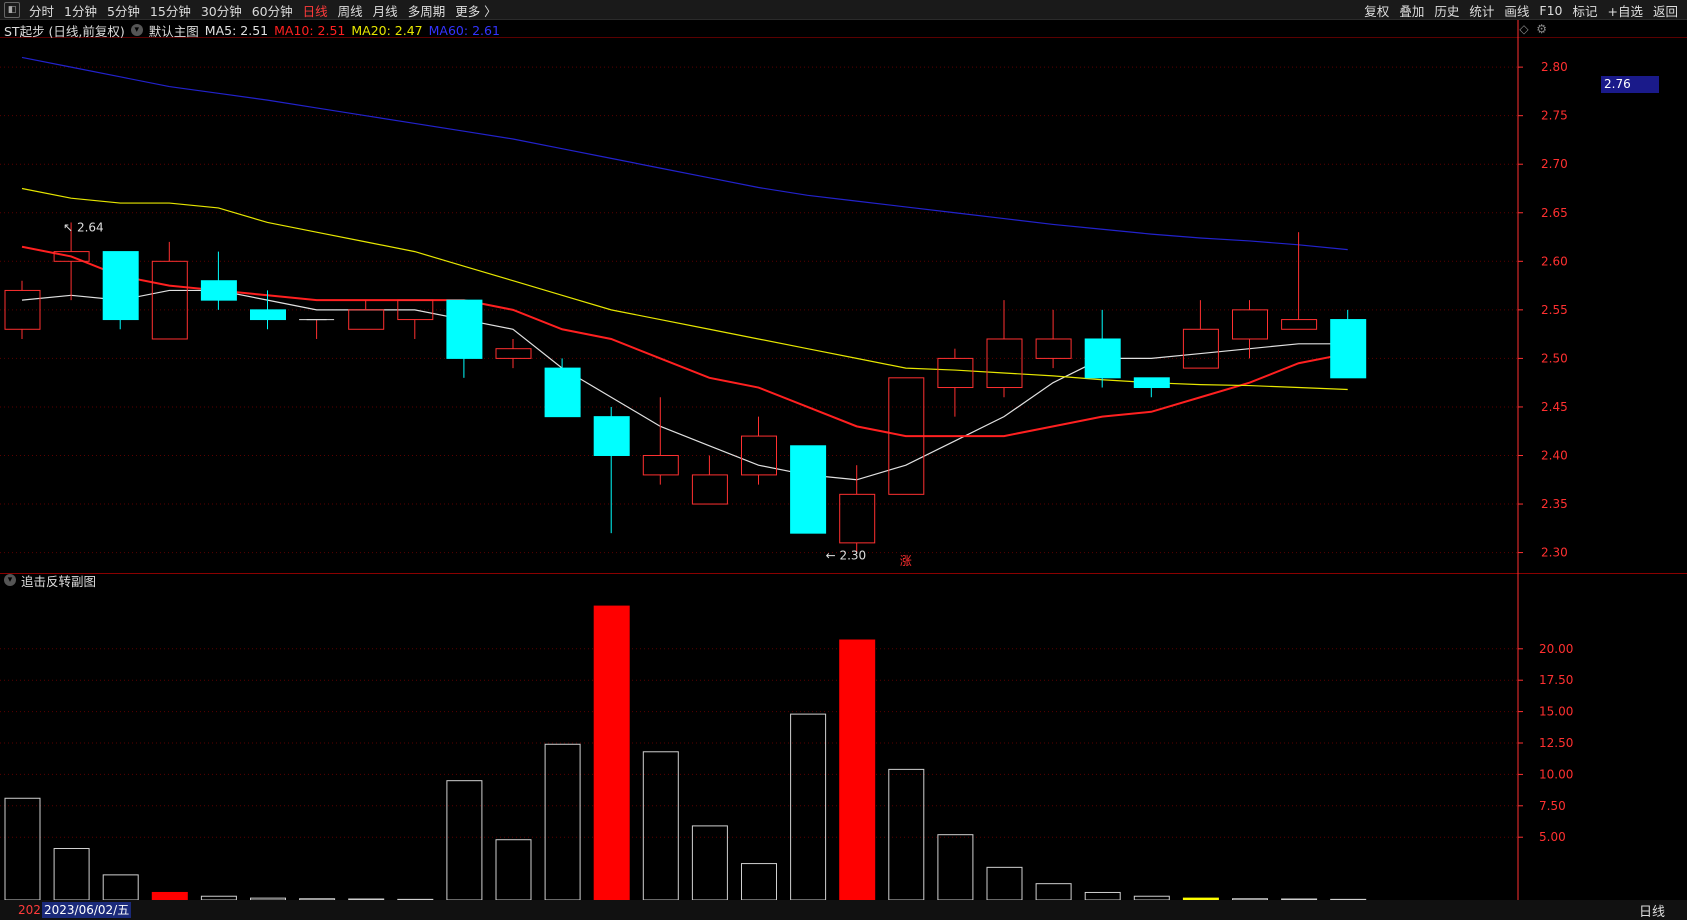  What do you see at coordinates (1554, 310) in the screenshot?
I see `y-tick-label: 2.55` at bounding box center [1554, 310].